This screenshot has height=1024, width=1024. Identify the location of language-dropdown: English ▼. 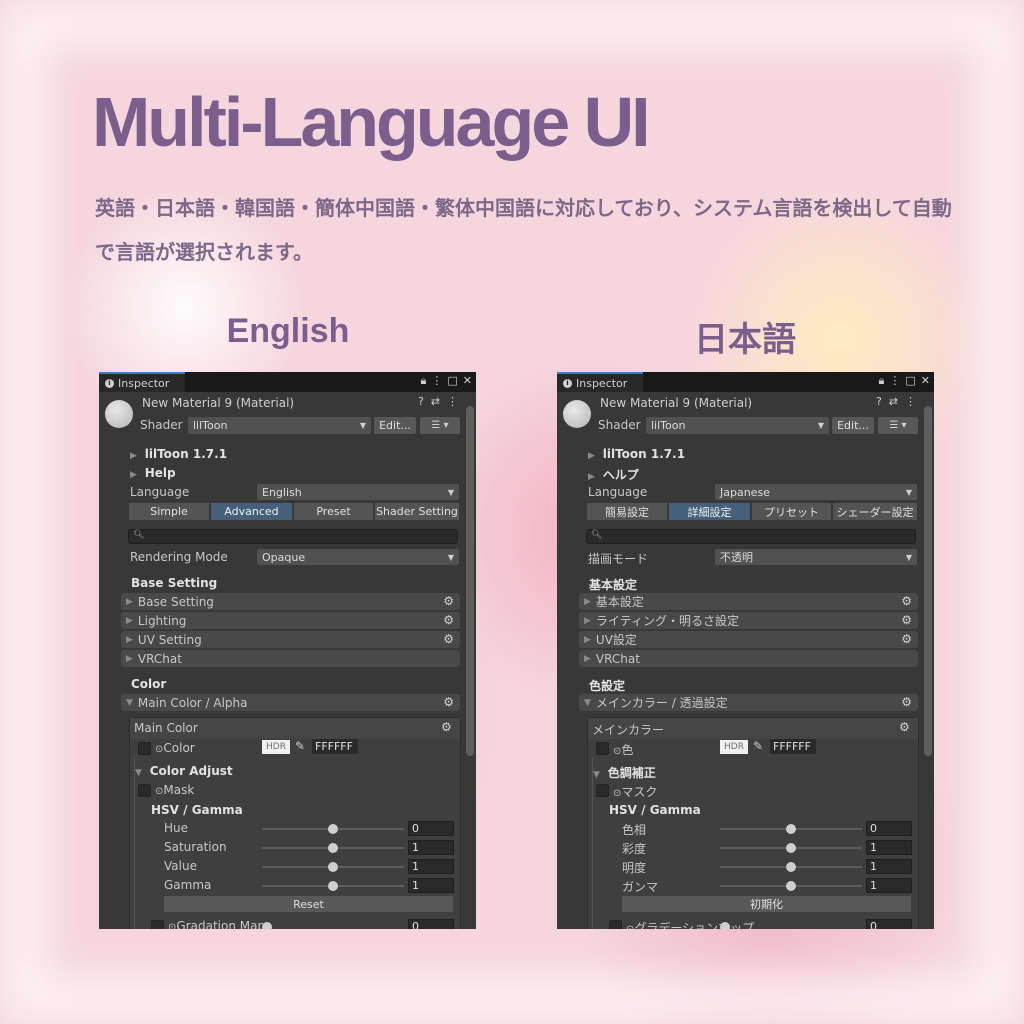
(358, 492).